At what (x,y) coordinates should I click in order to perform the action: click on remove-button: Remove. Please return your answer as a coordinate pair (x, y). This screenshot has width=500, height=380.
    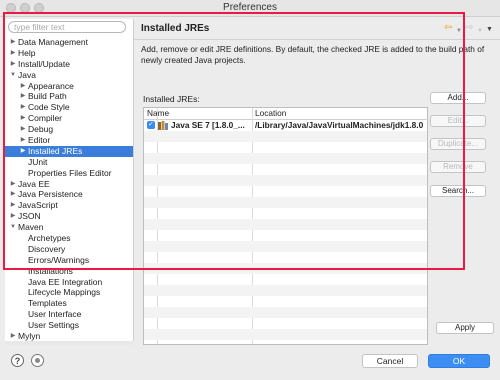
    Looking at the image, I should click on (458, 167).